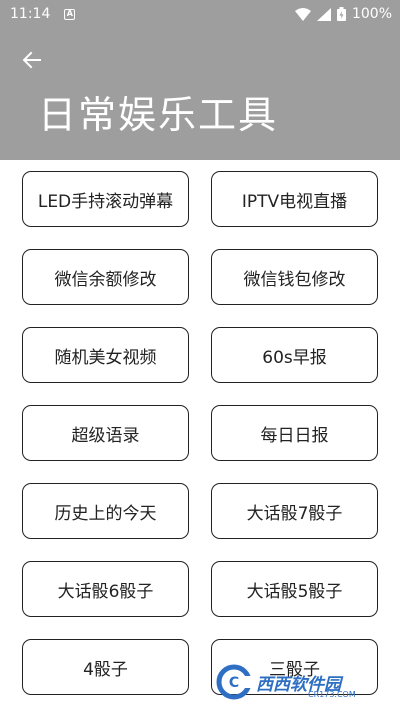 This screenshot has height=711, width=400. I want to click on tool-button-led-danmaku: LED手持滚动弹幕, so click(105, 199).